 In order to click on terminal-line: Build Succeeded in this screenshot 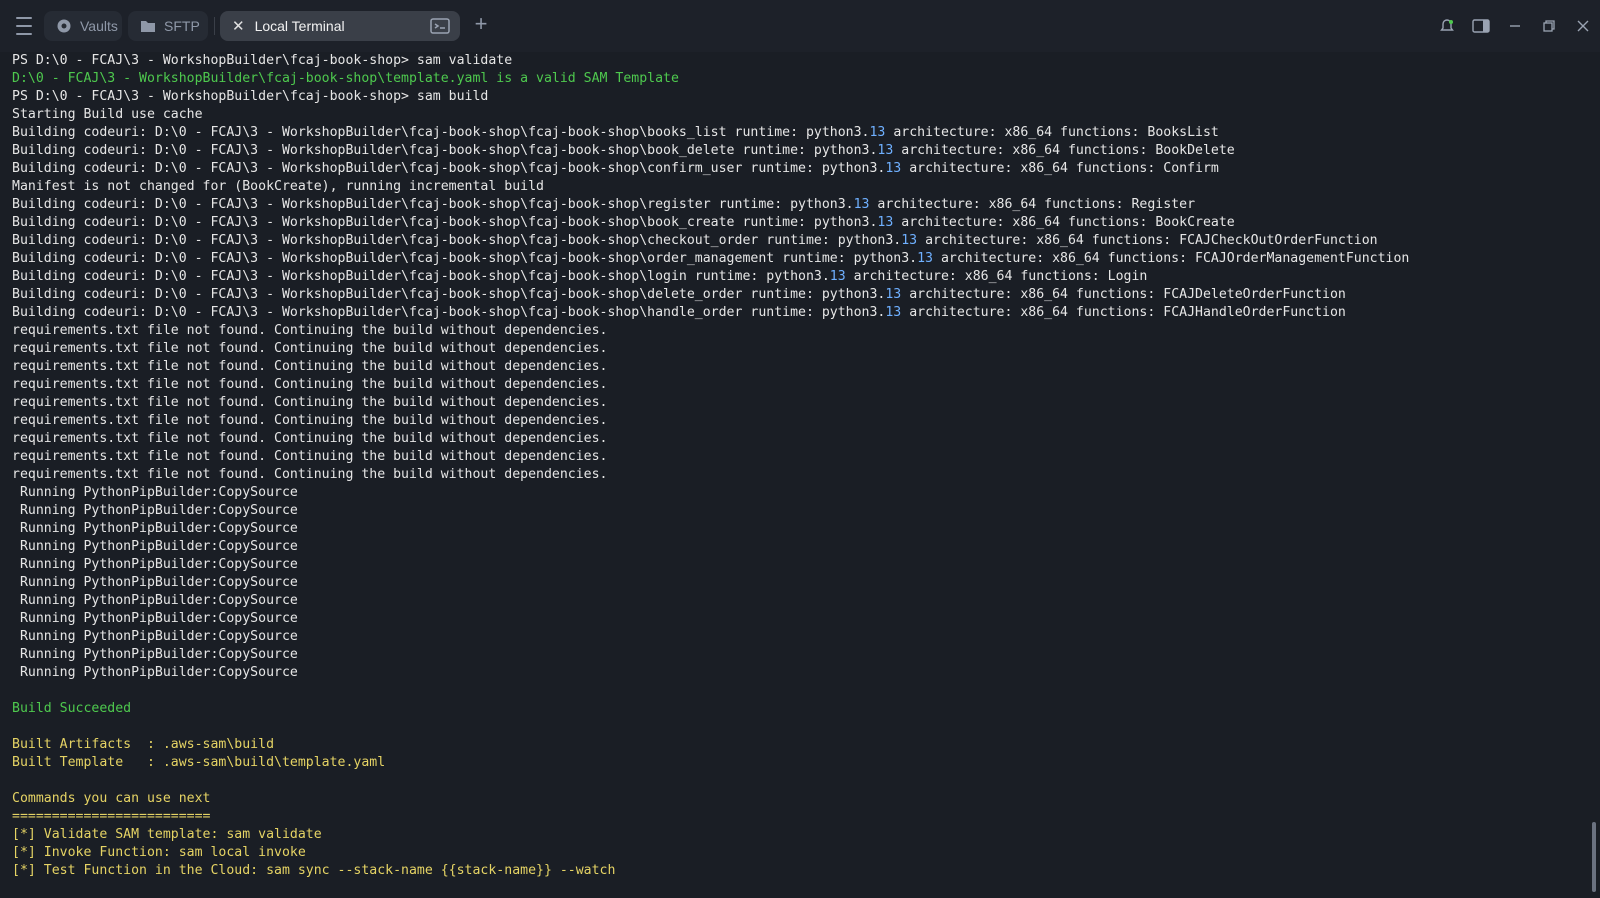, I will do `click(72, 708)`.